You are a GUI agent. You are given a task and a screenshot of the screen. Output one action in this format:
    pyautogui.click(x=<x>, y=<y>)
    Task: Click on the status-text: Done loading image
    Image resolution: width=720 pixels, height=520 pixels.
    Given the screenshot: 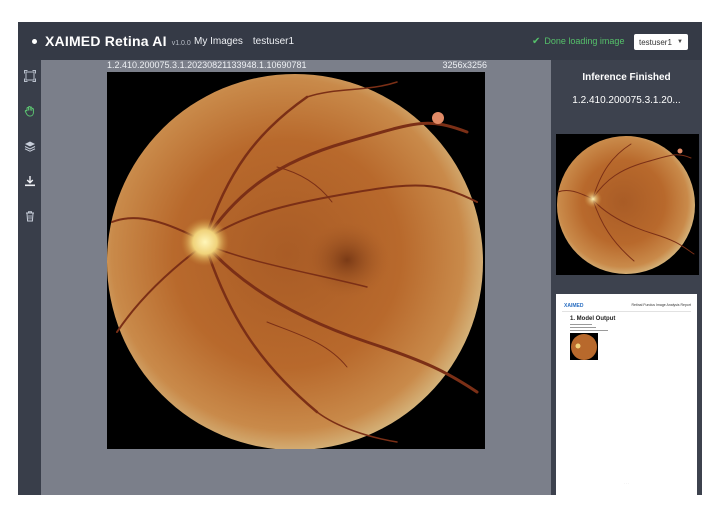 What is the action you would take?
    pyautogui.click(x=584, y=41)
    